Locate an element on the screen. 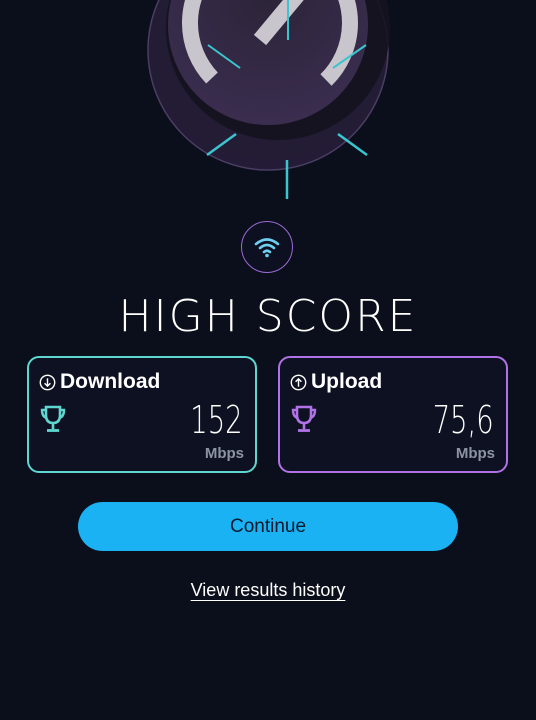 The width and height of the screenshot is (536, 720). download-label: Download is located at coordinates (110, 381).